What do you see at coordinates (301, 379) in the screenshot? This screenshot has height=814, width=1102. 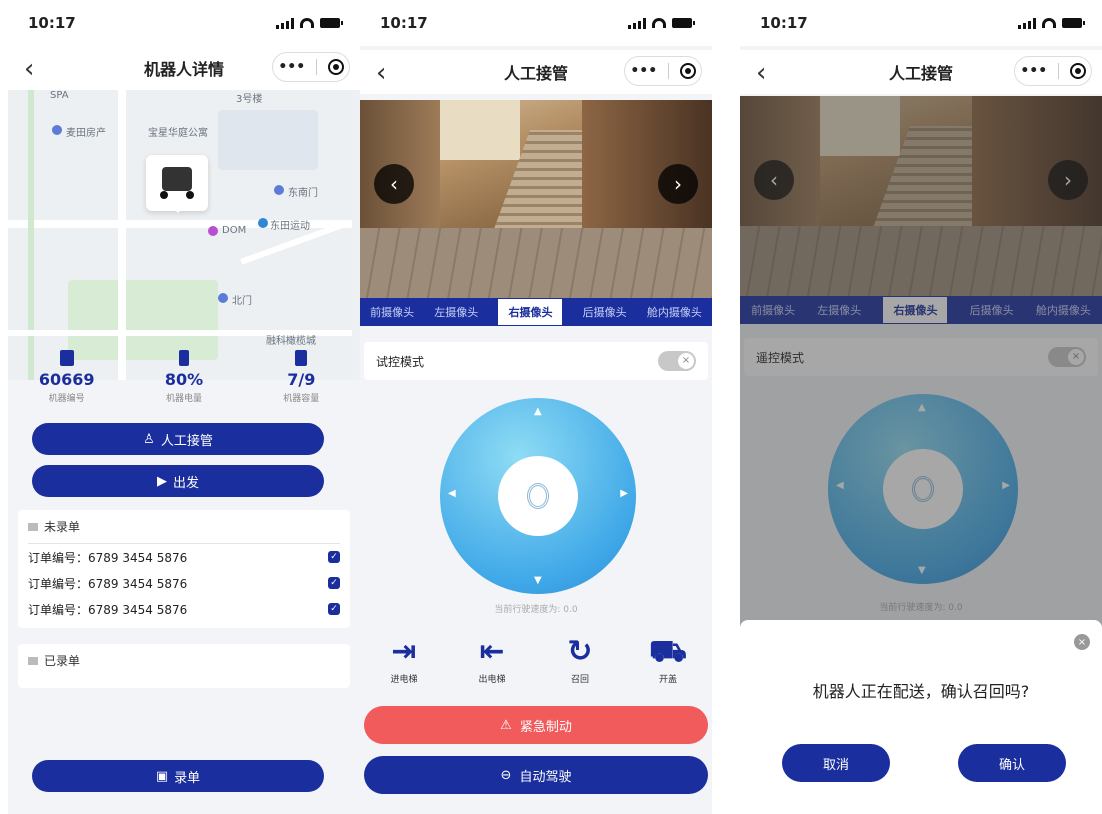 I see `stat-capacity: 7/9 机器容量` at bounding box center [301, 379].